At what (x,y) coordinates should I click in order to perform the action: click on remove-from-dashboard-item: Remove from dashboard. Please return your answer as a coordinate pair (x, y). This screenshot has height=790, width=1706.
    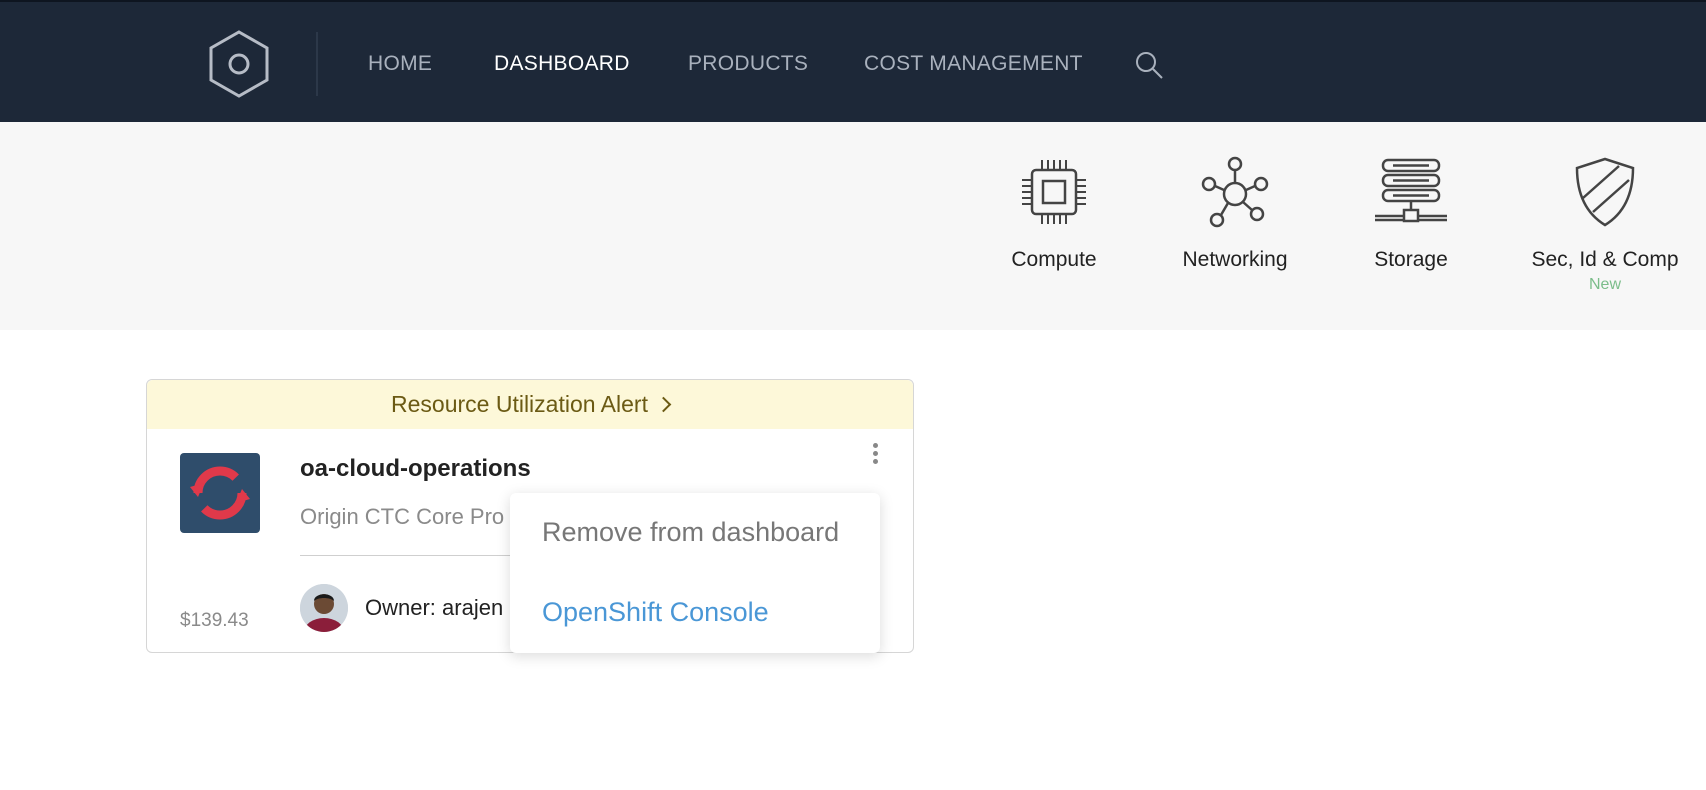
    Looking at the image, I should click on (690, 532).